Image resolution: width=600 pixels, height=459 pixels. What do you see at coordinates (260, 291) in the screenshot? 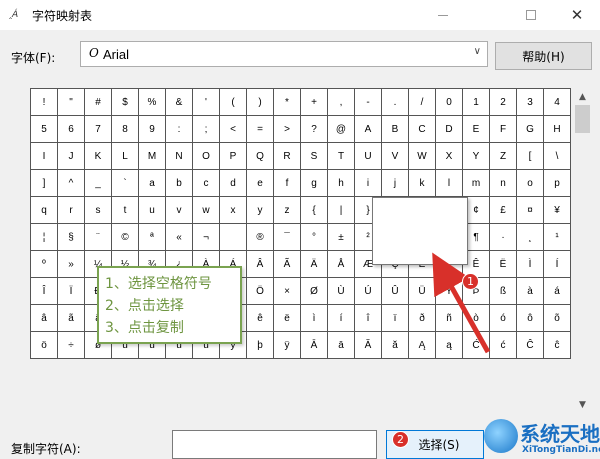
I see `character-cell: Ö` at bounding box center [260, 291].